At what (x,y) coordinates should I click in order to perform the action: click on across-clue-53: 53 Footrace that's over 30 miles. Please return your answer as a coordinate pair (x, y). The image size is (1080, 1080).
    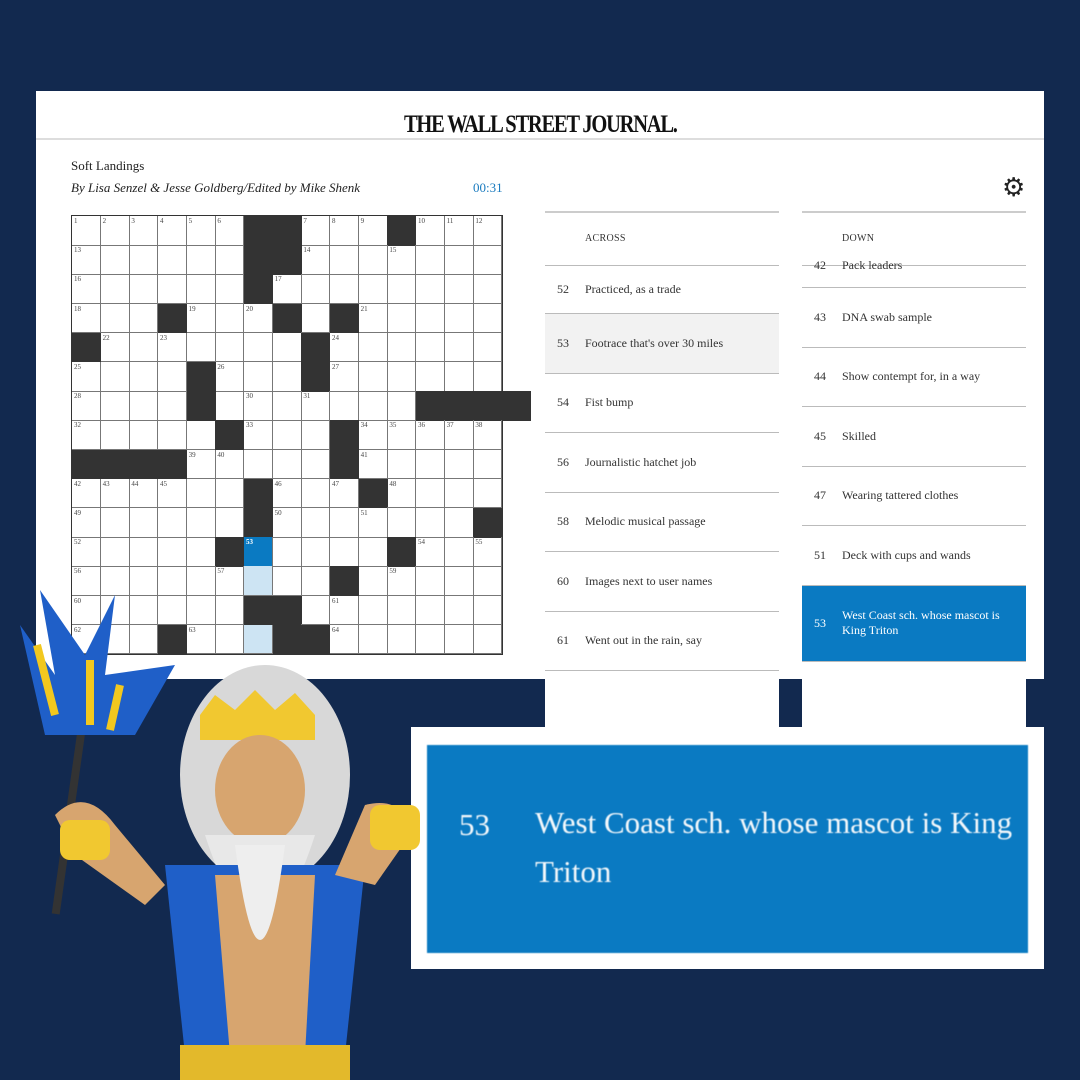
    Looking at the image, I should click on (662, 344).